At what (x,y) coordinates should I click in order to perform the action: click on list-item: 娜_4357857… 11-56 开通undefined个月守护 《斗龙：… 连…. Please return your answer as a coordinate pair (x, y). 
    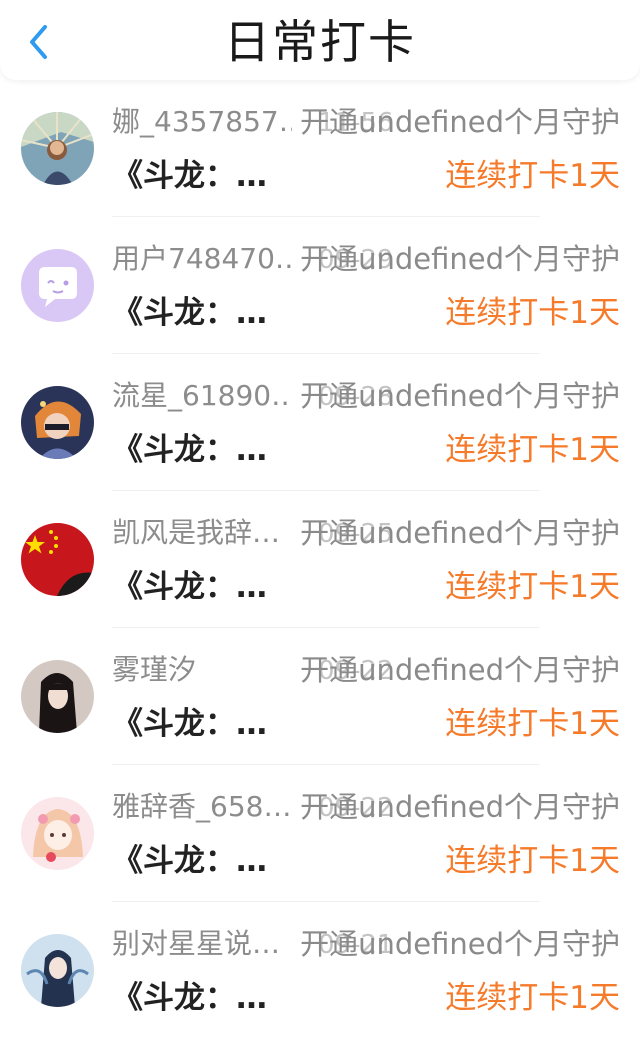
    Looking at the image, I should click on (320, 148).